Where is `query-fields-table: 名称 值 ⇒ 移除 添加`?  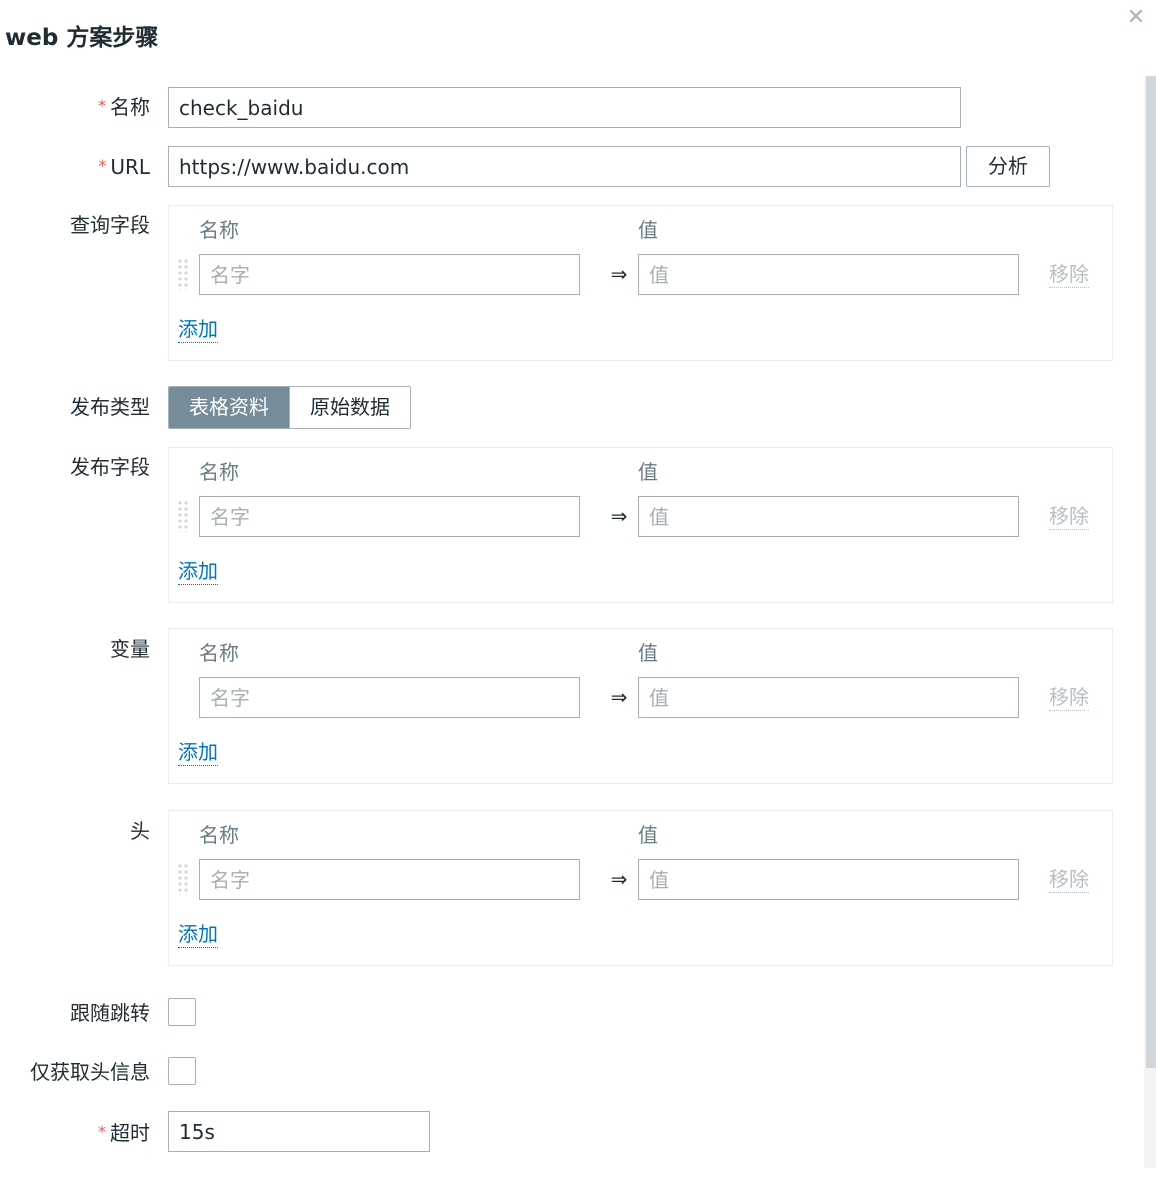
query-fields-table: 名称 值 ⇒ 移除 添加 is located at coordinates (640, 283).